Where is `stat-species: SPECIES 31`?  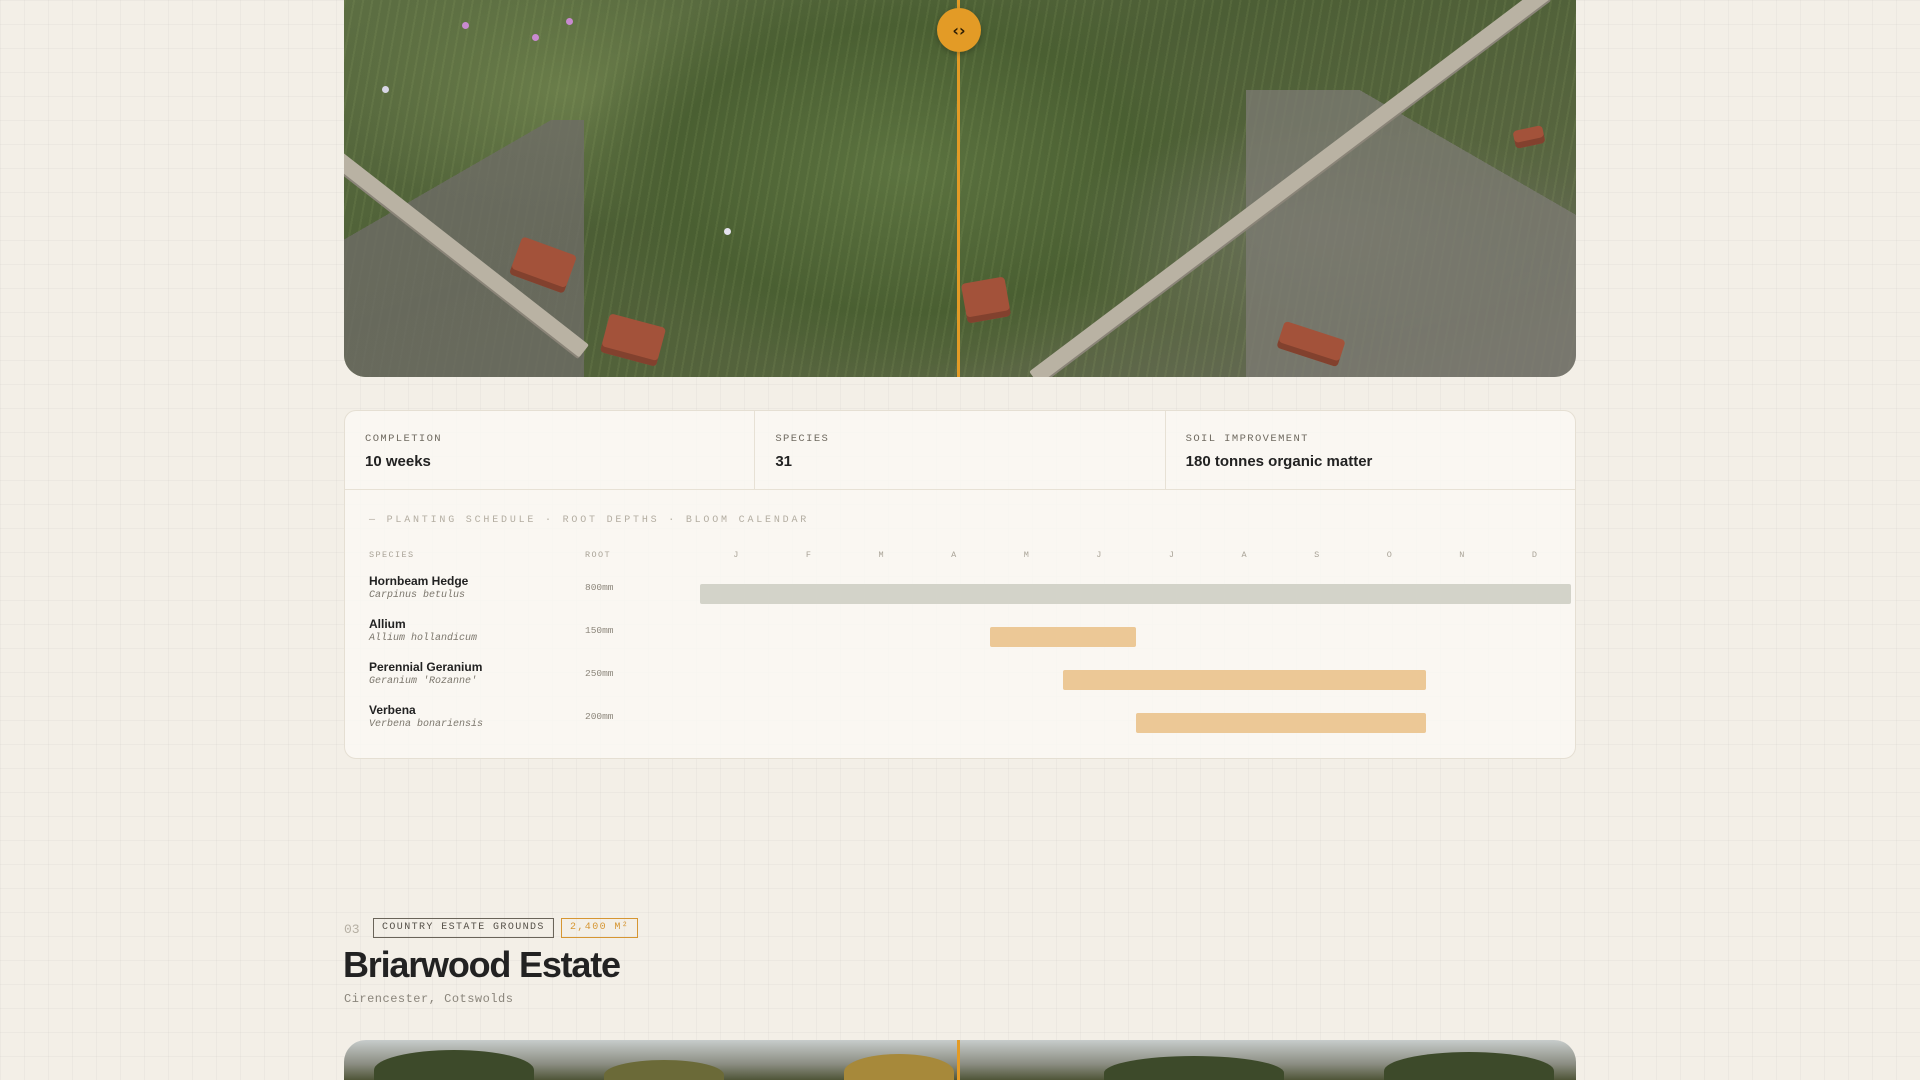 stat-species: SPECIES 31 is located at coordinates (960, 450).